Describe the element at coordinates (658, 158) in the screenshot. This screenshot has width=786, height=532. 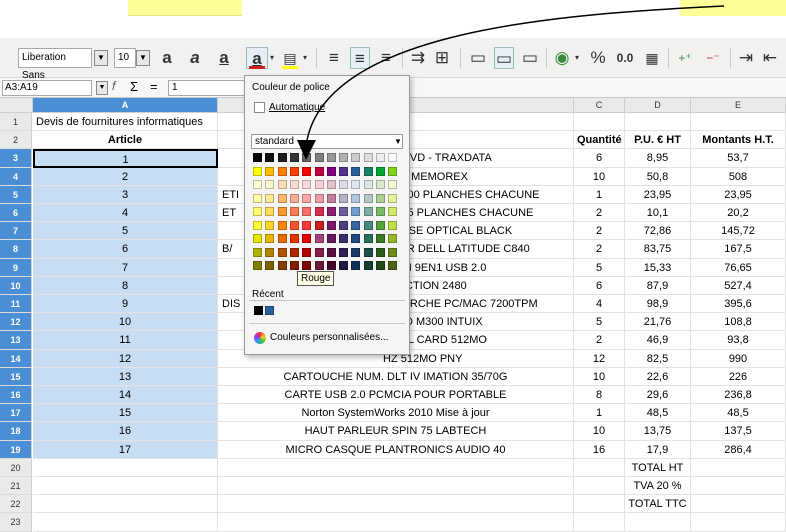
I see `cell-d3: 8,95` at that location.